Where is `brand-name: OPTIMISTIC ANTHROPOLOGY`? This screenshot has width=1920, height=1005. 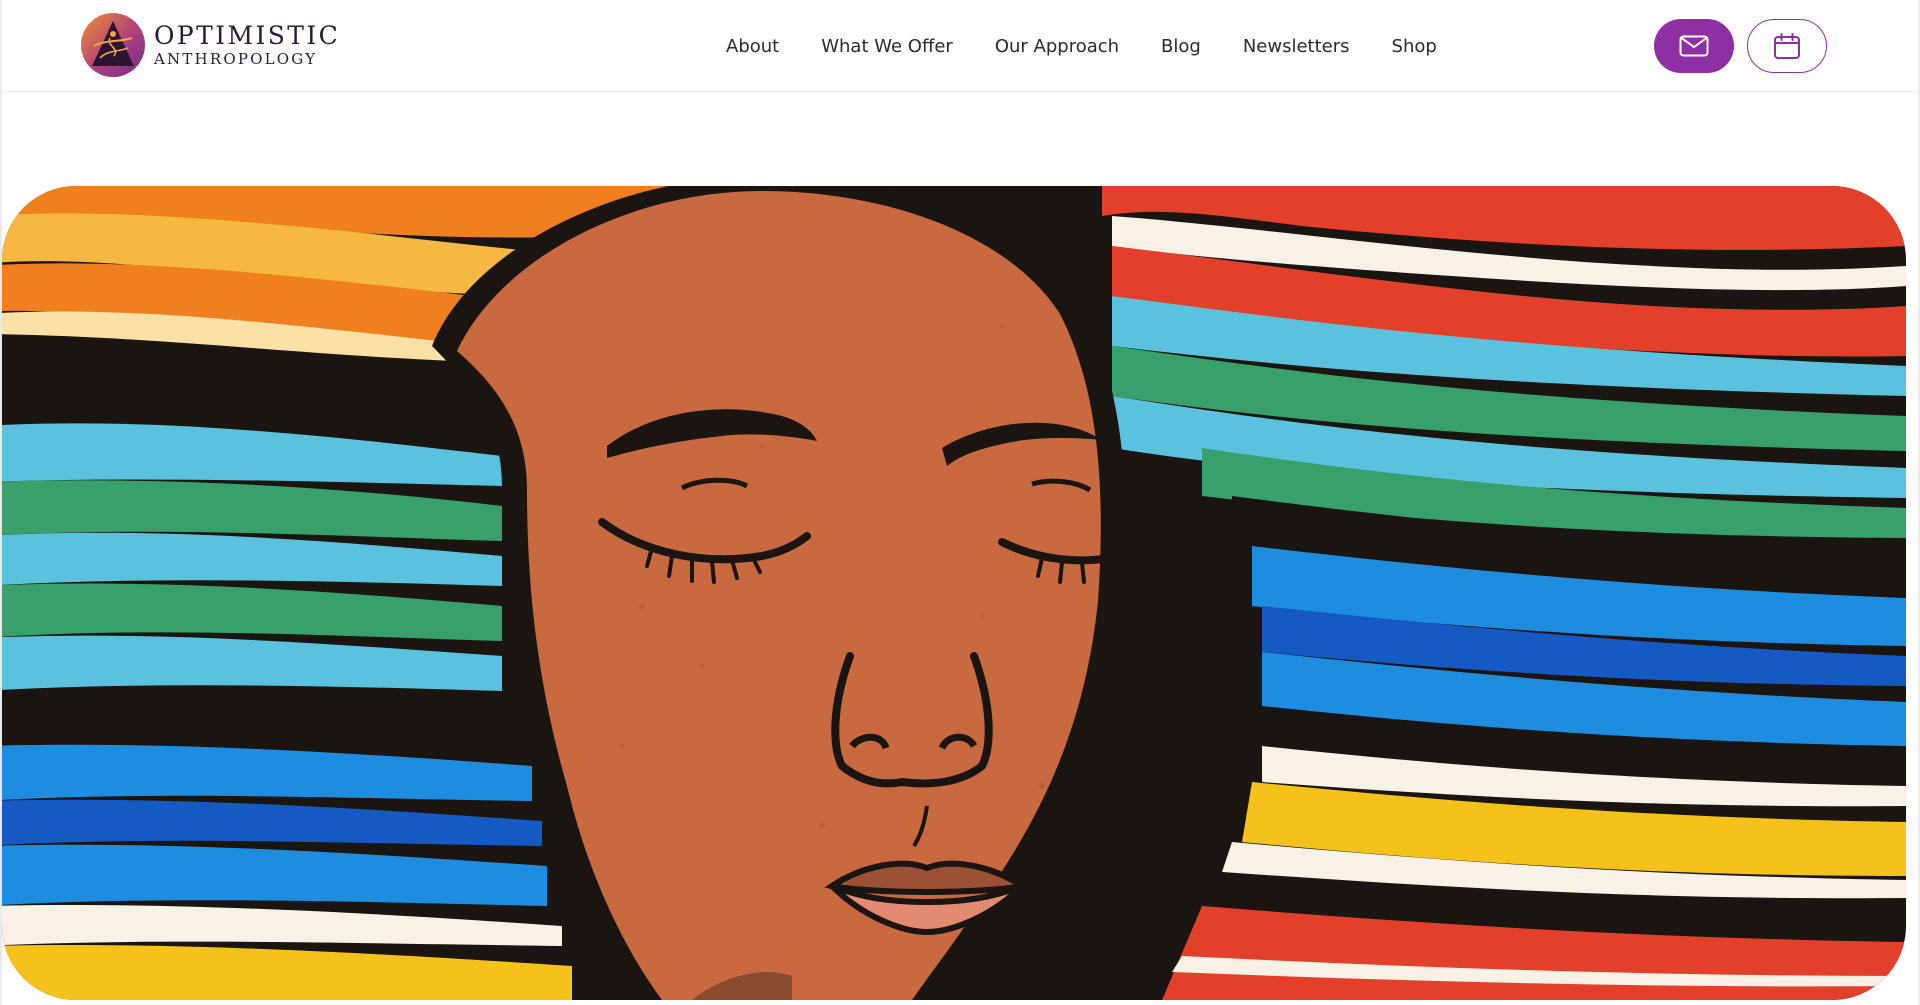 brand-name: OPTIMISTIC ANTHROPOLOGY is located at coordinates (247, 45).